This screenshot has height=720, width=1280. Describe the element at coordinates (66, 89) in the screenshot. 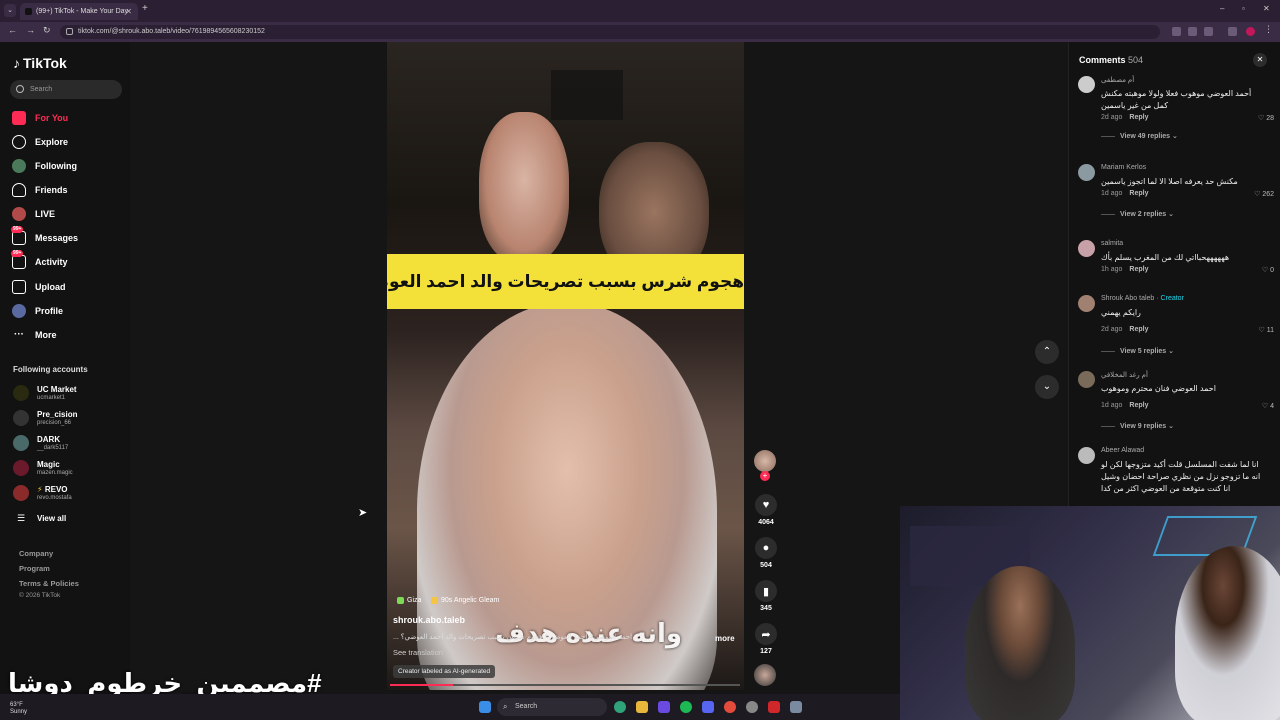

I see `search-input: Search` at that location.